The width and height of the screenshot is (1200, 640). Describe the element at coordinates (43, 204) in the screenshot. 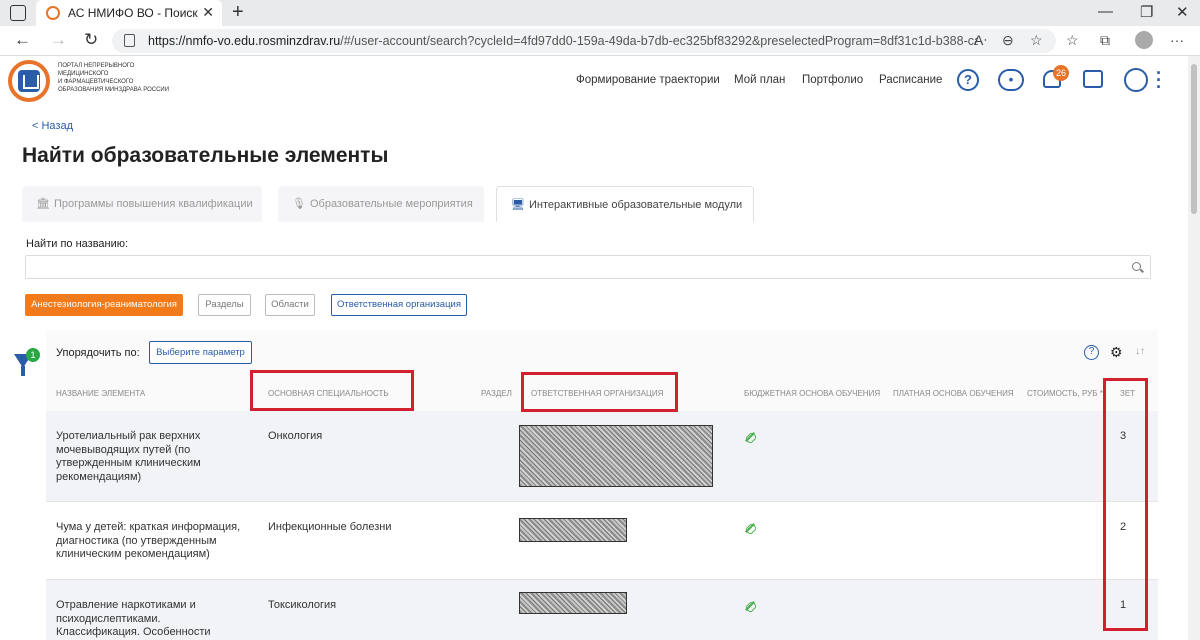

I see `building-icon: 🏛` at that location.